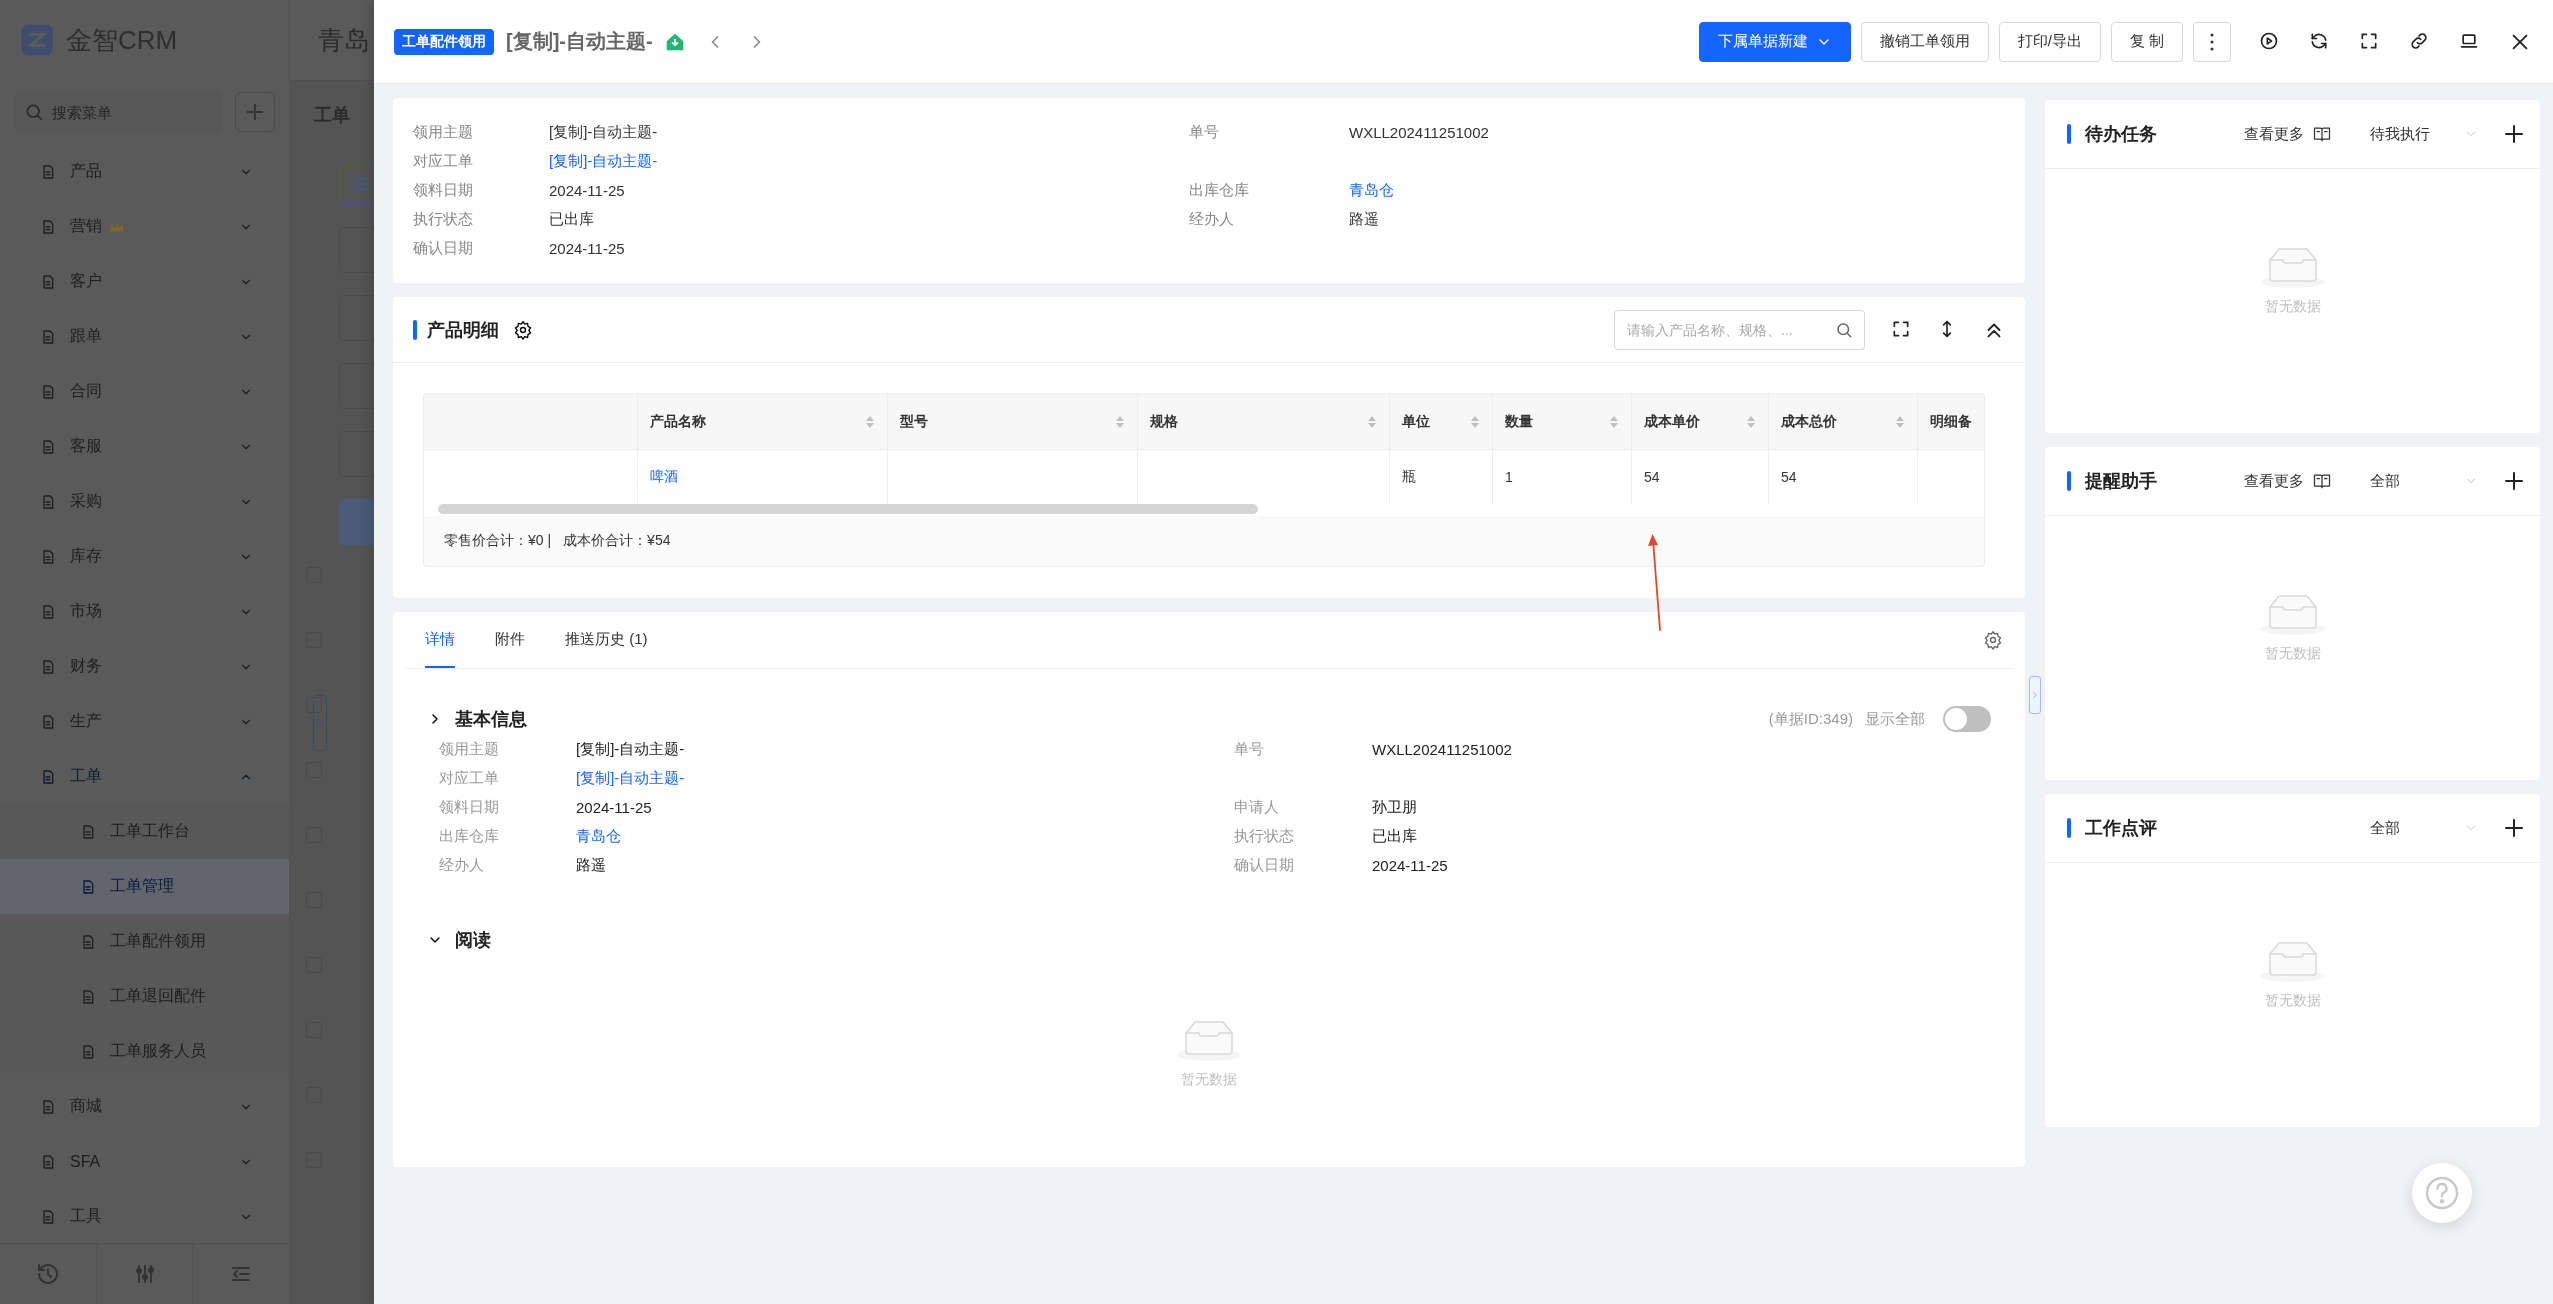 This screenshot has height=1304, width=2553. Describe the element at coordinates (144, 776) in the screenshot. I see `menu-item: 工单` at that location.